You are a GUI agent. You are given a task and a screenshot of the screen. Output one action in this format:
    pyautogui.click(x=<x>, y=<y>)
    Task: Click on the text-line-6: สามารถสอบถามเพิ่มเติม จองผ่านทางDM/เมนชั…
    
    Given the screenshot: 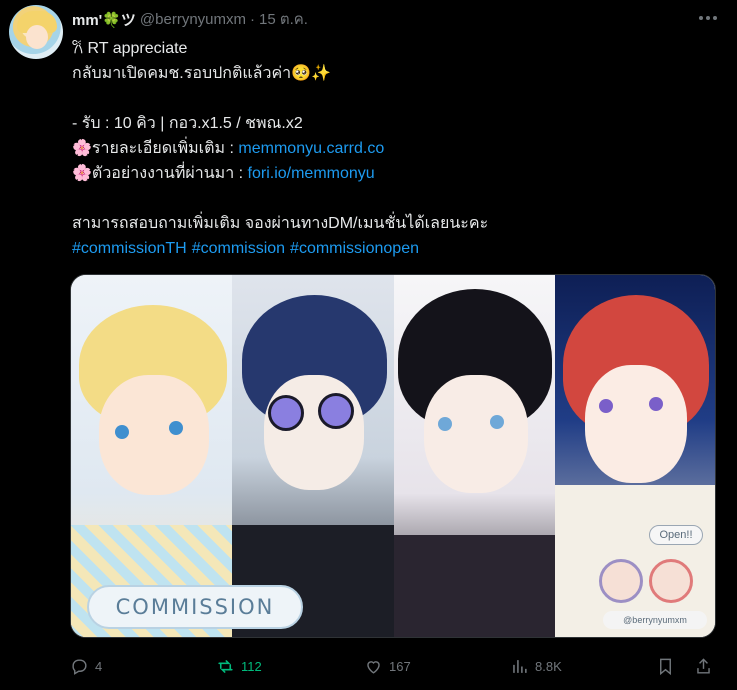 What is the action you would take?
    pyautogui.click(x=280, y=223)
    